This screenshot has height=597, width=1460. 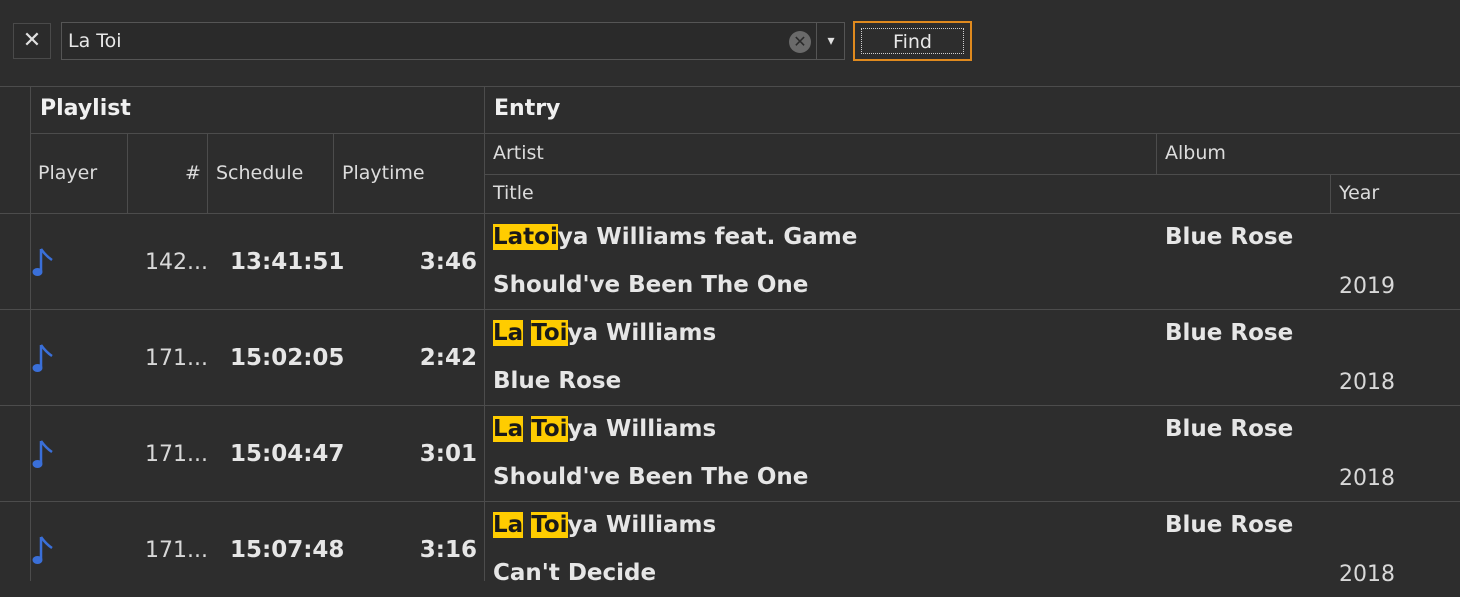 I want to click on header-entry-group: Entry, so click(x=527, y=108).